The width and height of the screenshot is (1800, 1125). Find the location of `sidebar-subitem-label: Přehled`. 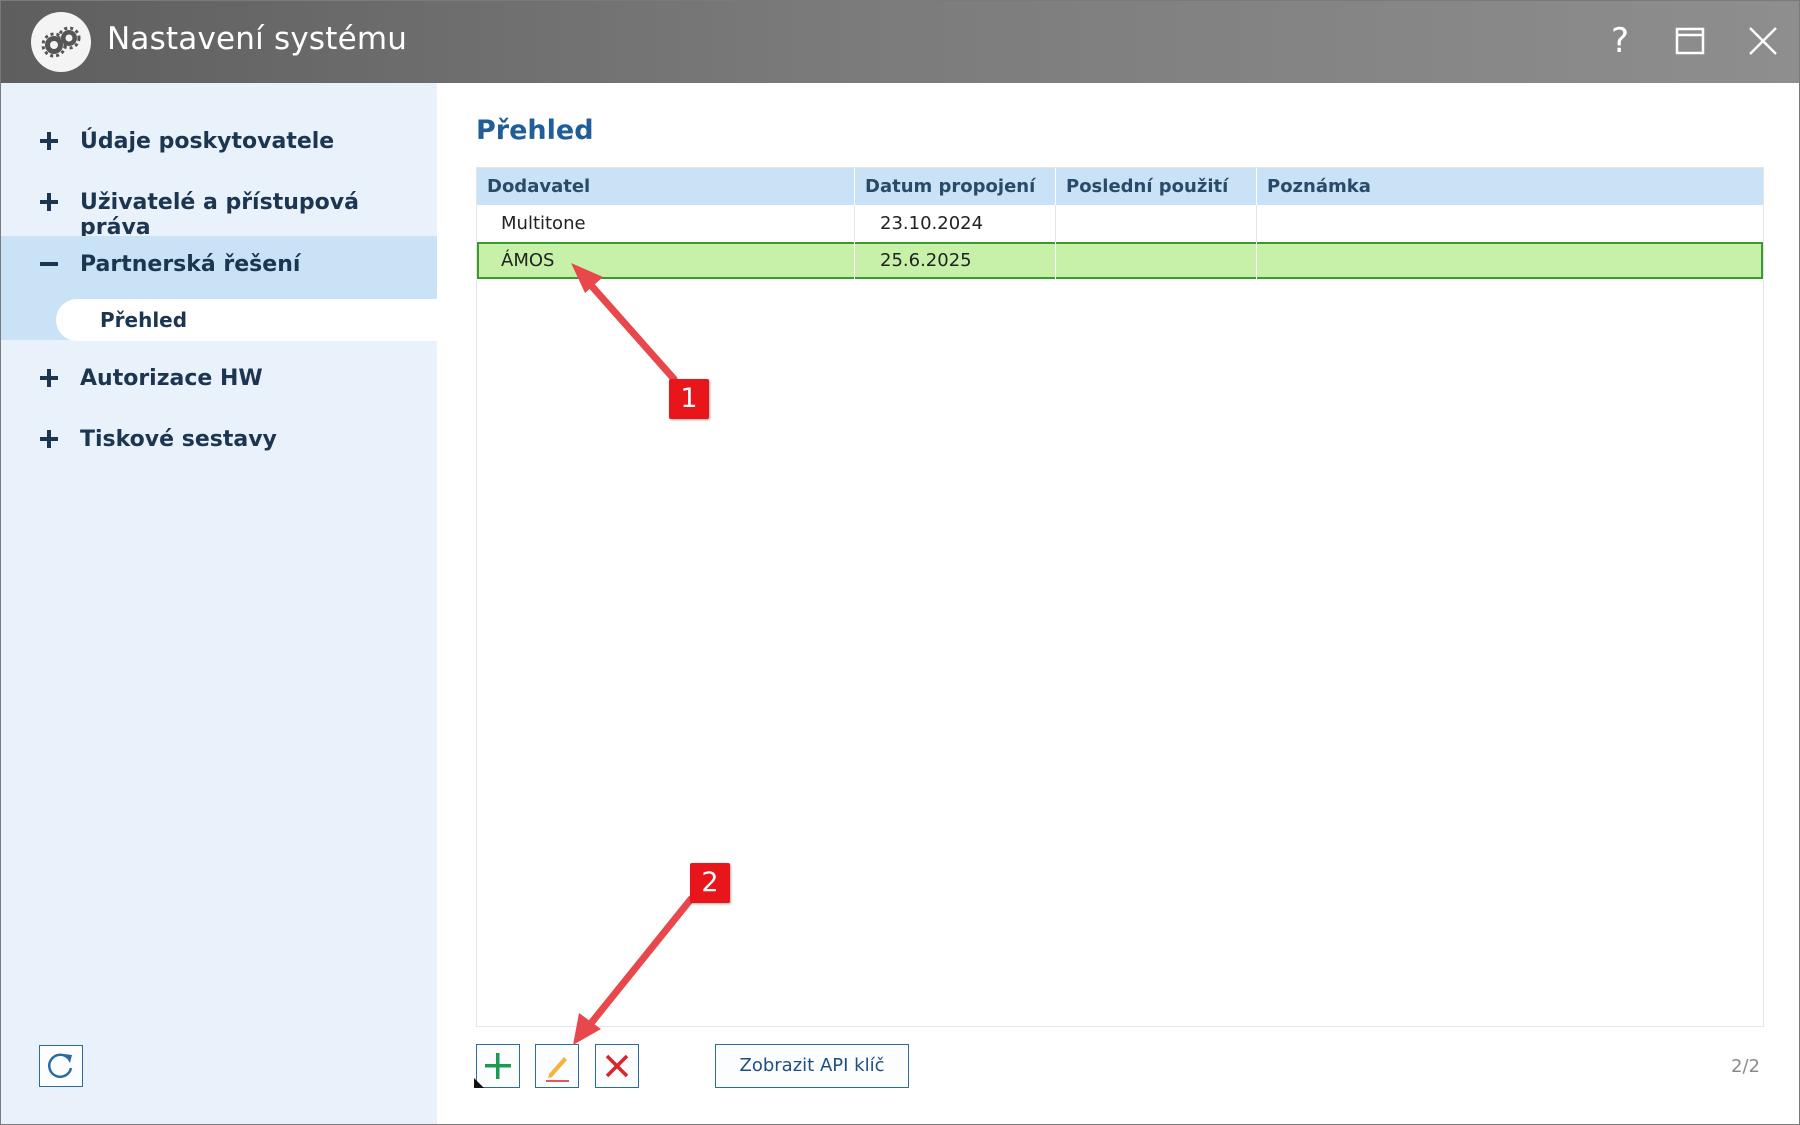

sidebar-subitem-label: Přehled is located at coordinates (144, 320).